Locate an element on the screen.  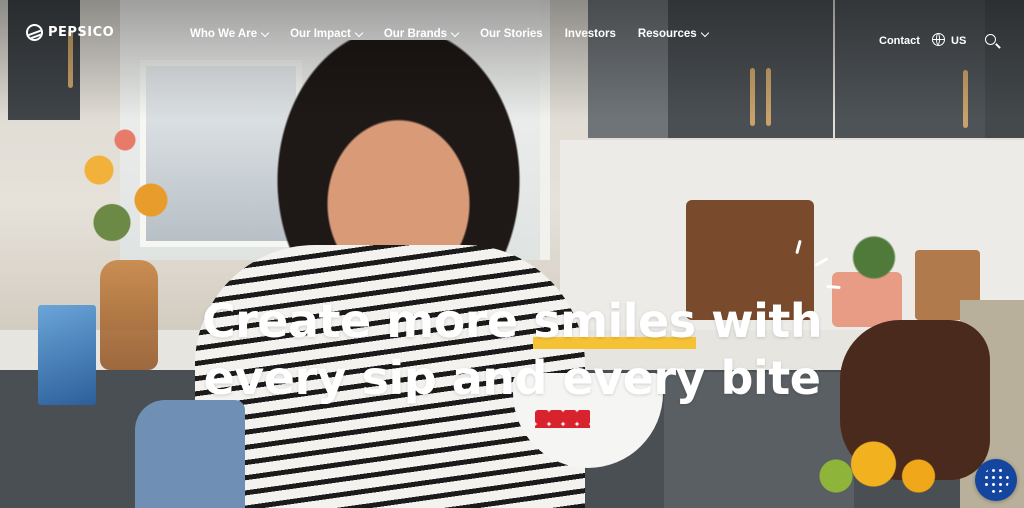
nav-label: Our Stories is located at coordinates (511, 34).